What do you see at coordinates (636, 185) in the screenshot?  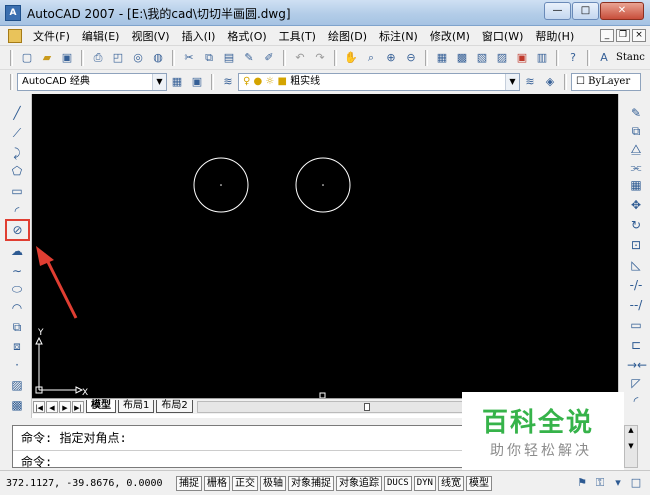 I see `array-icon: ▦` at bounding box center [636, 185].